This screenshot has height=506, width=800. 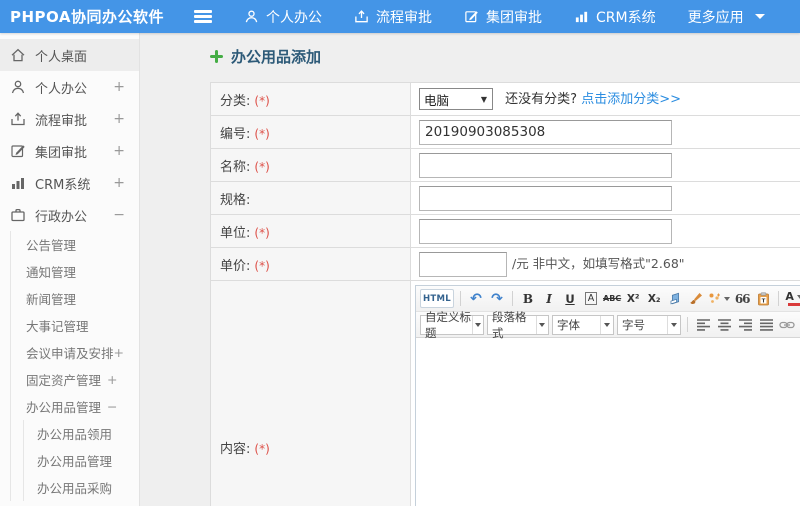 I want to click on sidebar-subitem-news: 新闻管理, so click(x=75, y=298).